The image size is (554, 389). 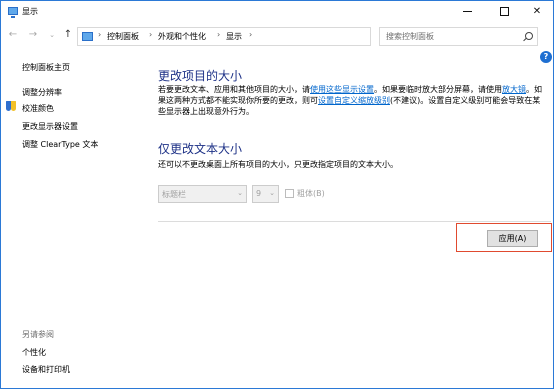 What do you see at coordinates (50, 126) in the screenshot?
I see `sidebar-item-change-display-settings: 更改显示器设置` at bounding box center [50, 126].